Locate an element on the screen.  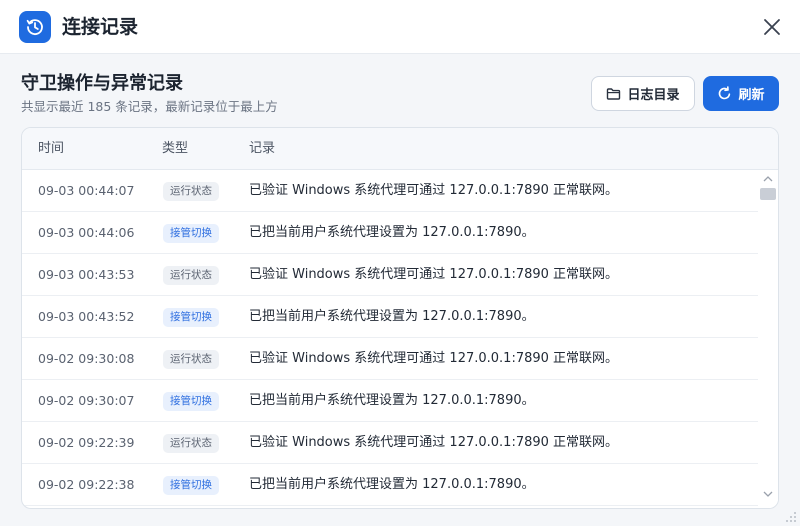
folder-icon is located at coordinates (614, 93).